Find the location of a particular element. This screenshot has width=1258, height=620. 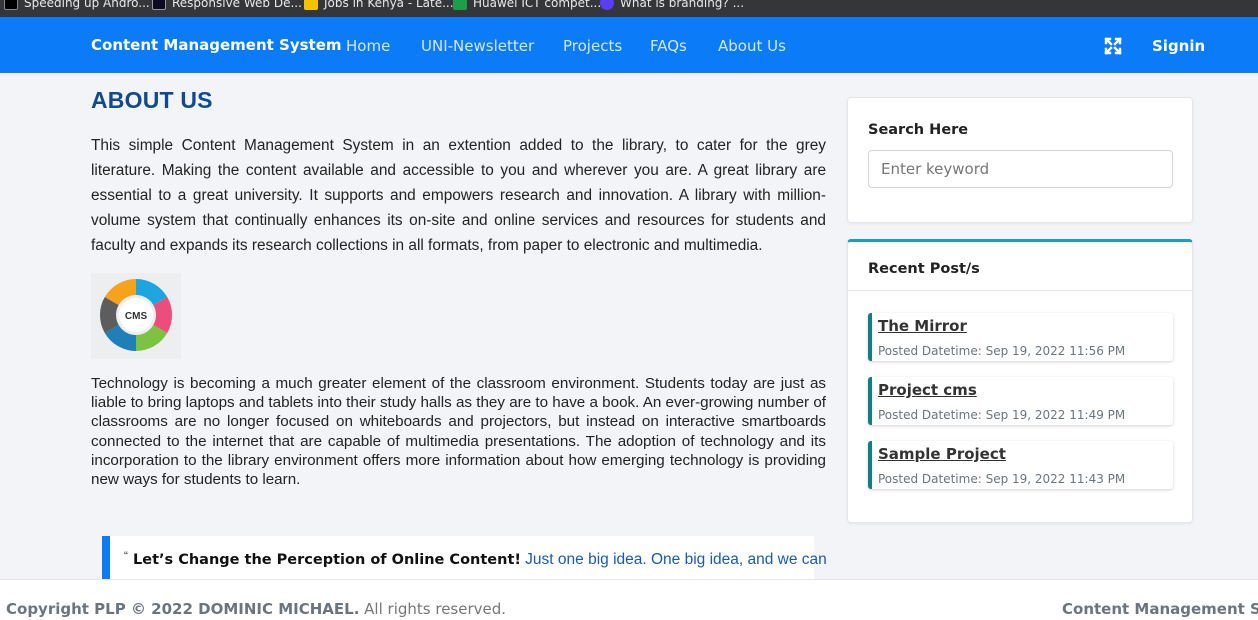

recent-posts-title: Recent Post/s is located at coordinates (924, 269).